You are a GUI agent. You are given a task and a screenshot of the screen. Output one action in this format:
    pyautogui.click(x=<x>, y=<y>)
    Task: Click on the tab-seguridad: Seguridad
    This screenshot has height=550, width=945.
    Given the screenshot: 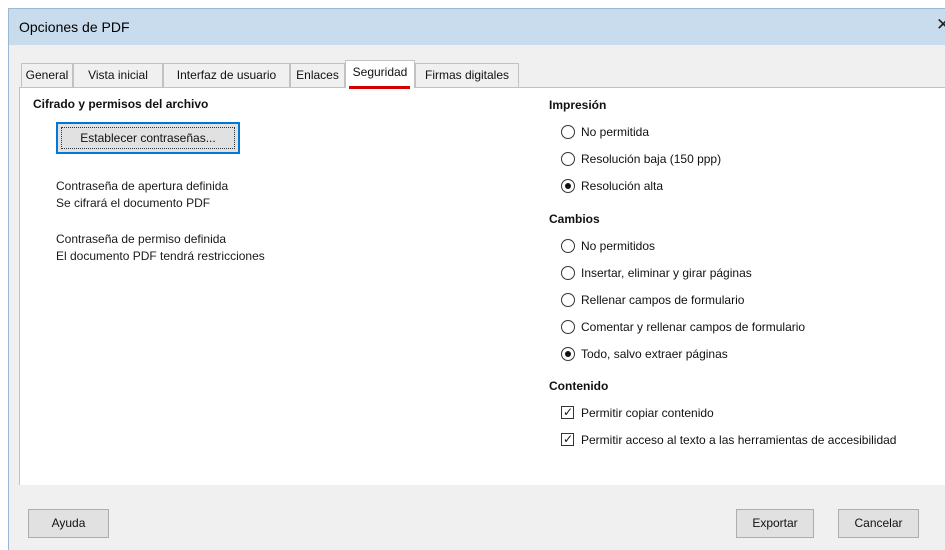 What is the action you would take?
    pyautogui.click(x=380, y=74)
    